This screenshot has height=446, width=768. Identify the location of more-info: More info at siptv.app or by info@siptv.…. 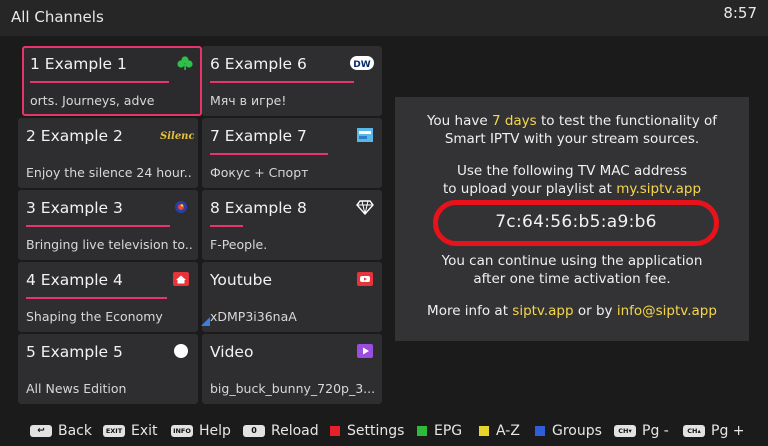
(572, 311).